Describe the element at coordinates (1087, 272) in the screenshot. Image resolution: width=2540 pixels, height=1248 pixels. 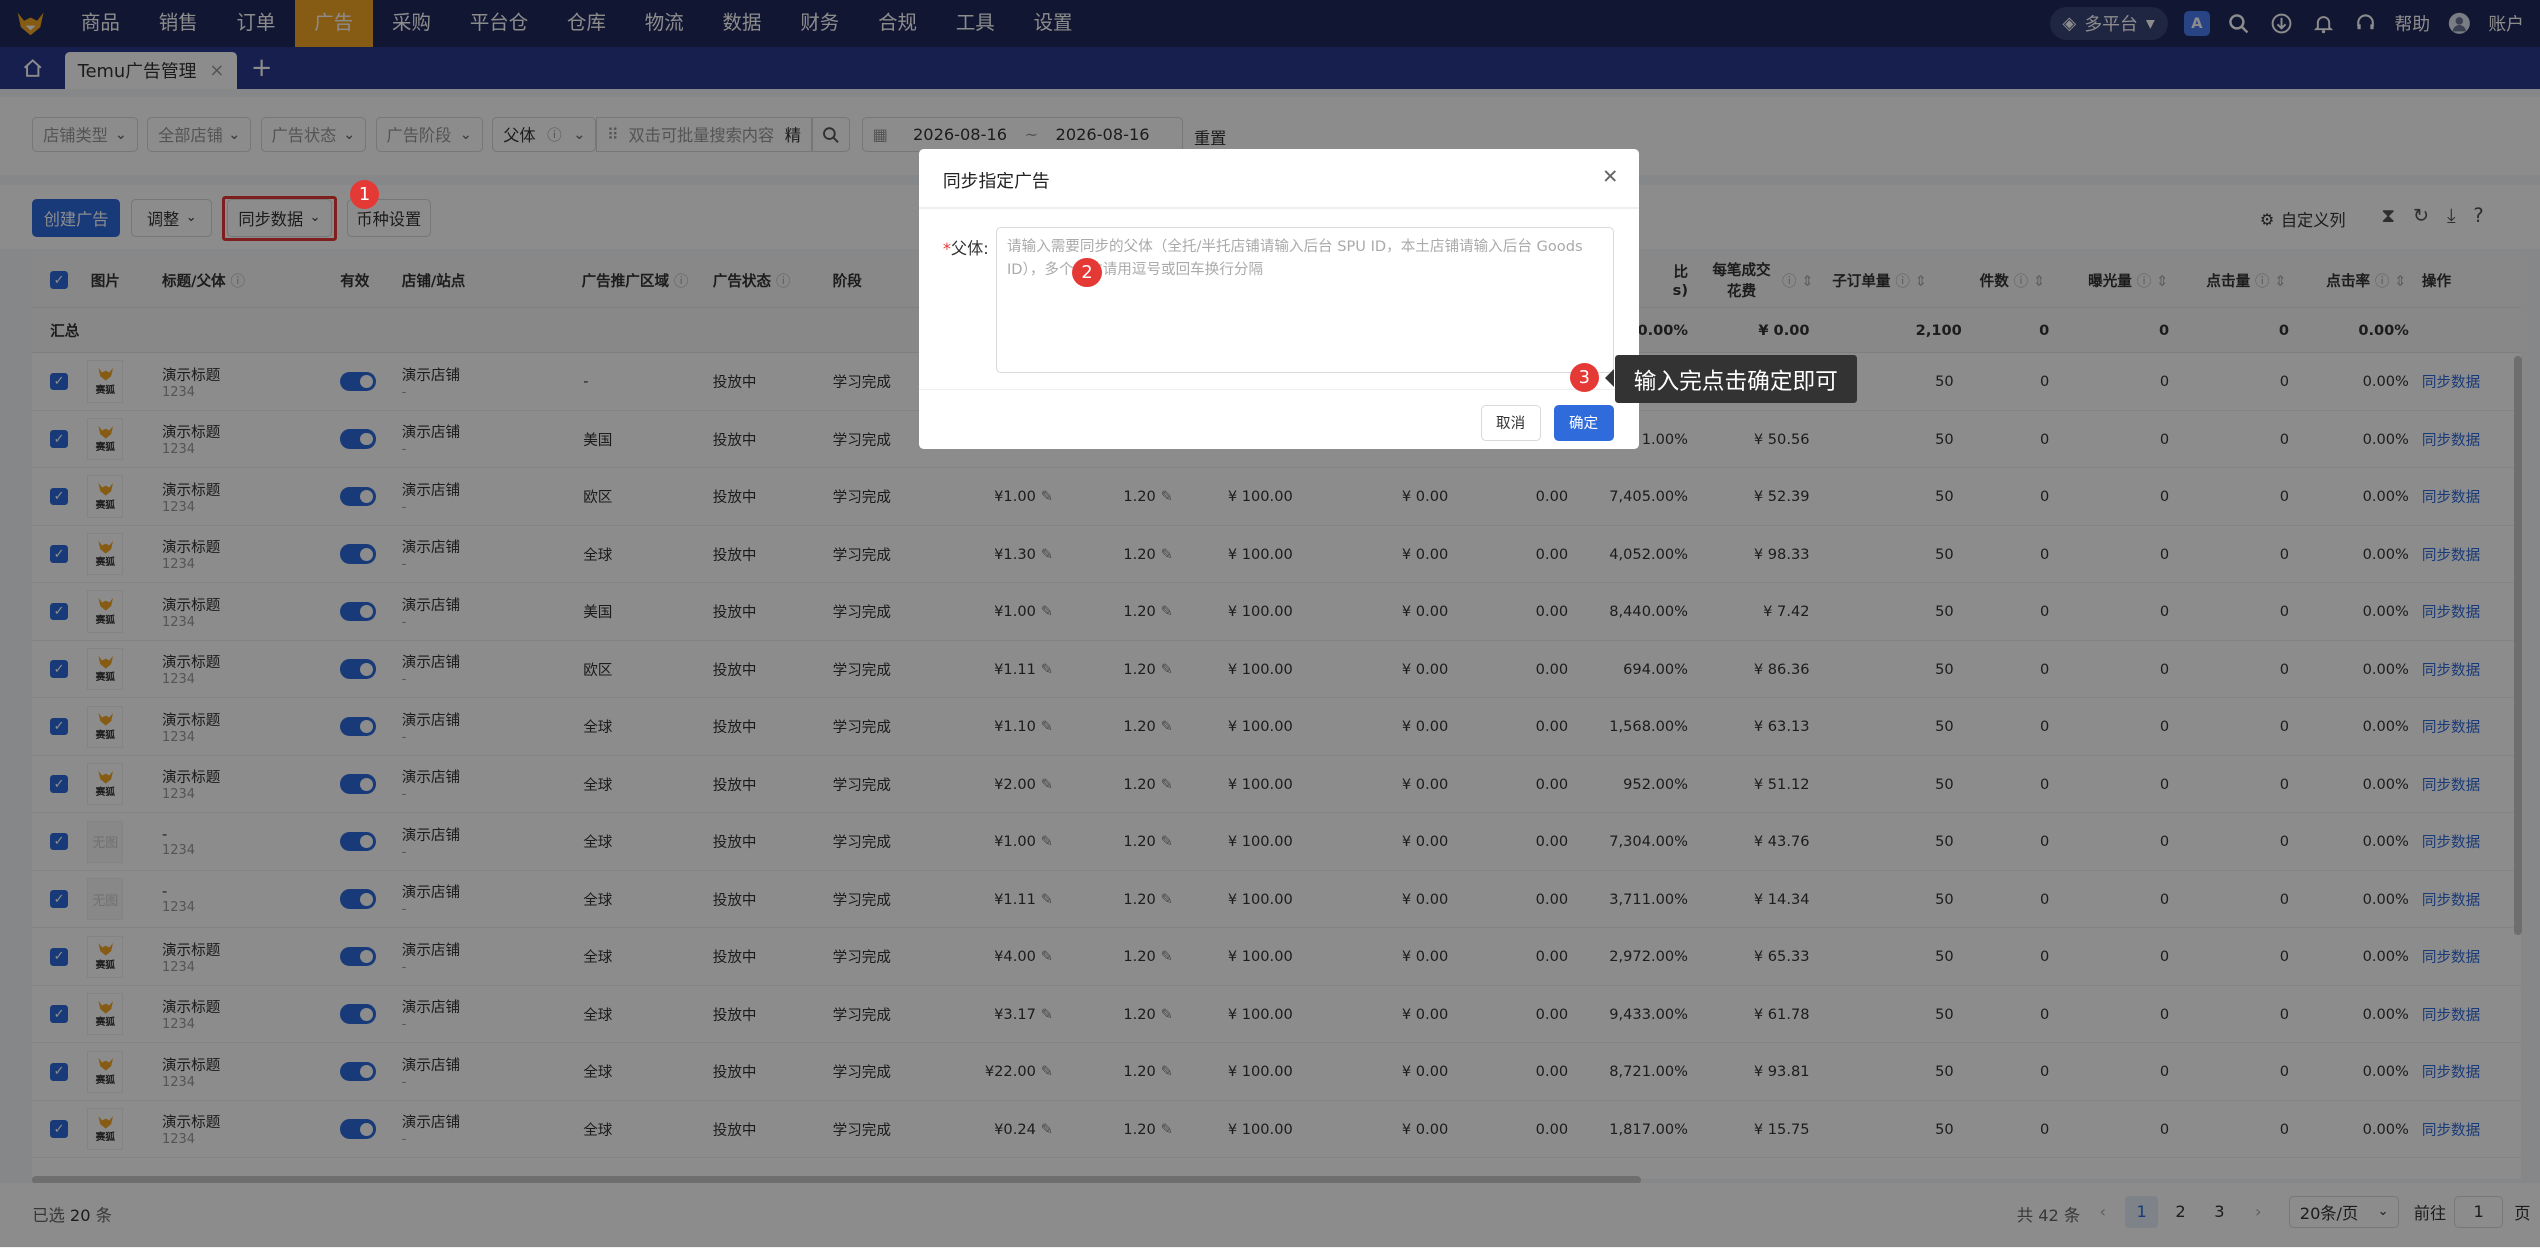
I see `step-badge-2: 2` at that location.